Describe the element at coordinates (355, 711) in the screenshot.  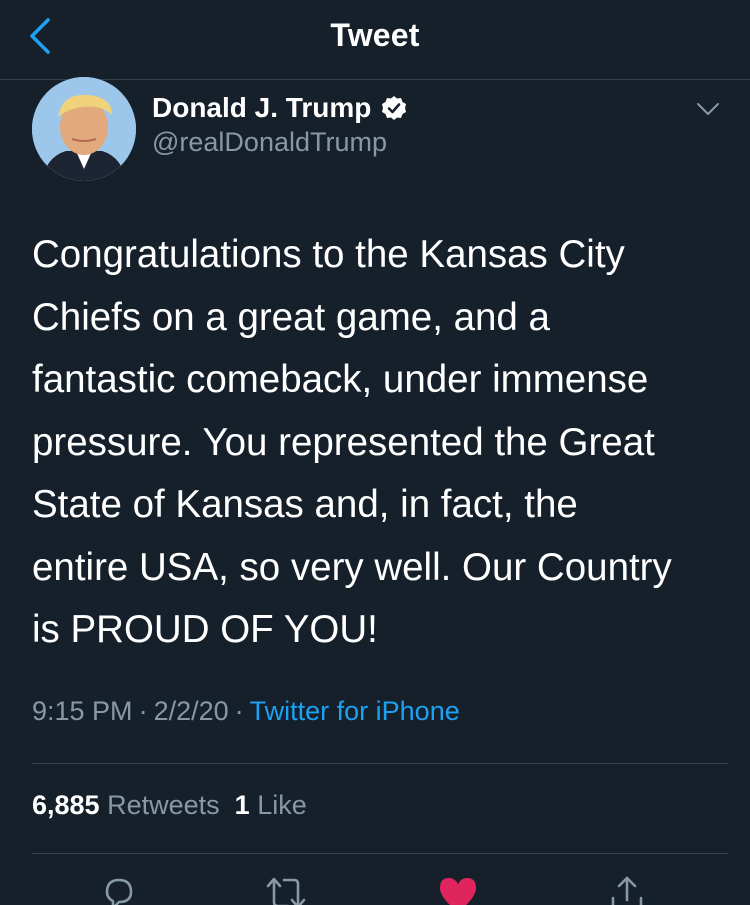
I see `tweet-source-link: Twitter for iPhone` at that location.